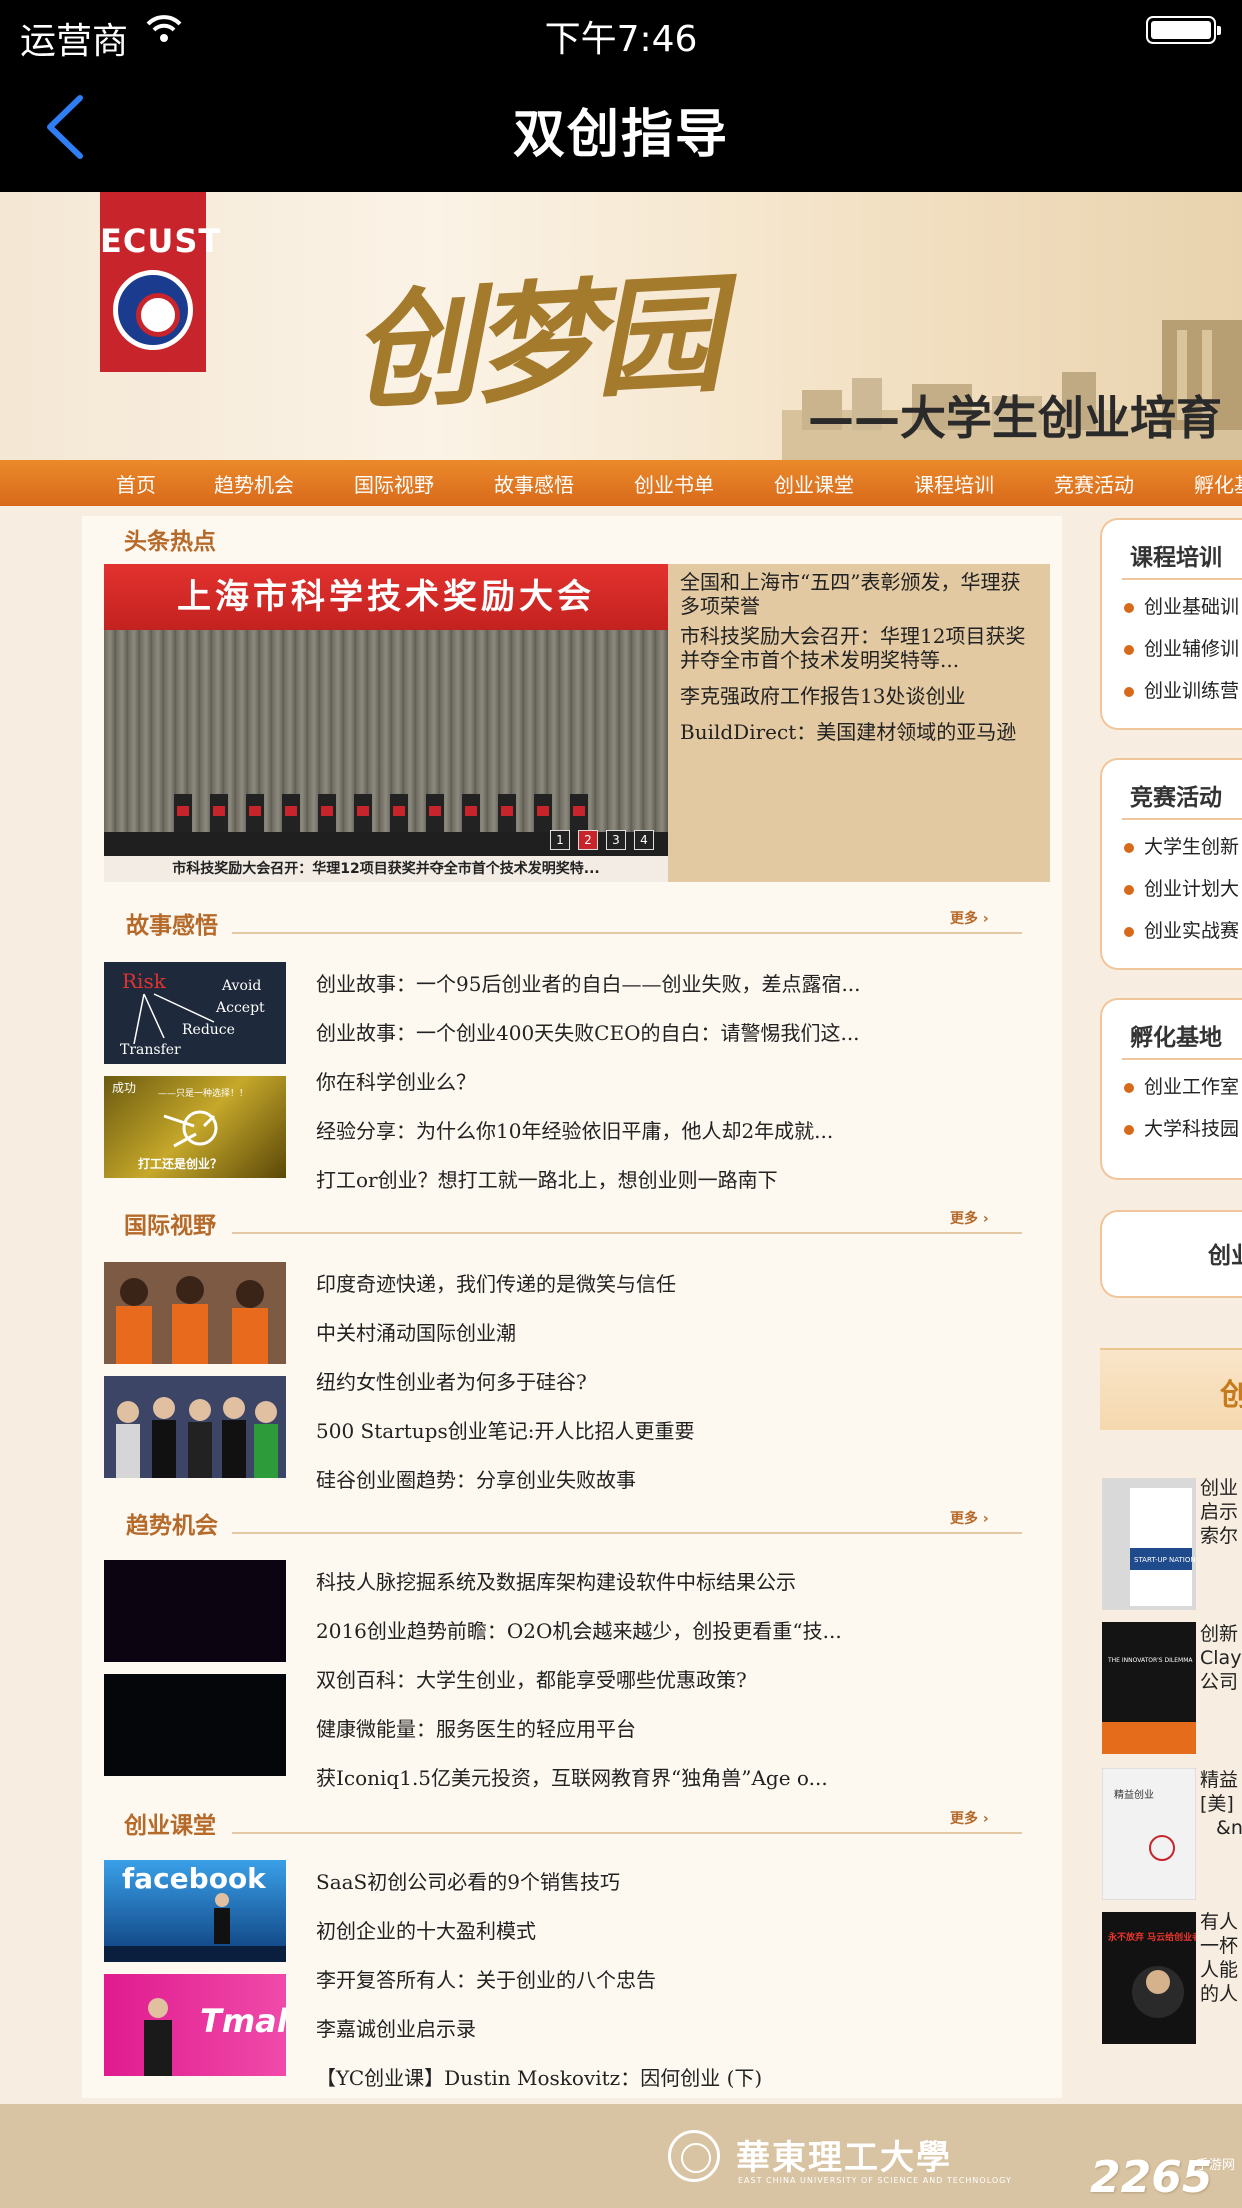 This screenshot has height=2208, width=1242. I want to click on sidebar-more-label: 创业, so click(1225, 1256).